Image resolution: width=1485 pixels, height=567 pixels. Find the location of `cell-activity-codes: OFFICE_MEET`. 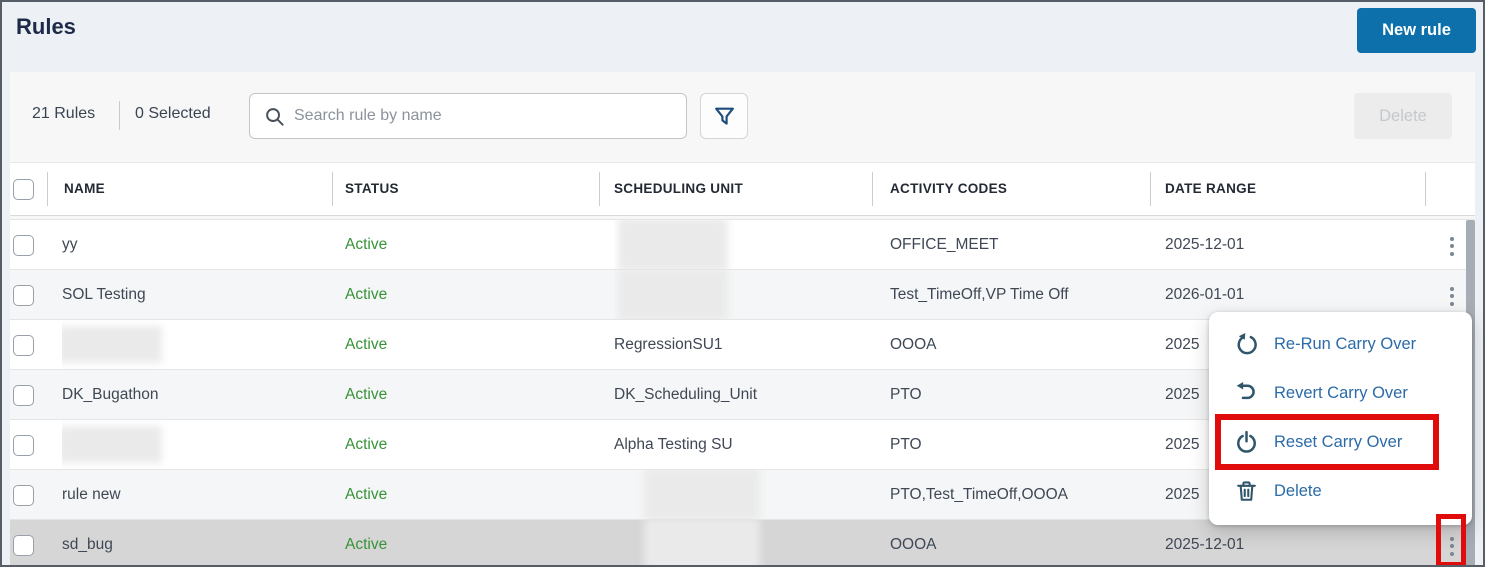

cell-activity-codes: OFFICE_MEET is located at coordinates (944, 244).